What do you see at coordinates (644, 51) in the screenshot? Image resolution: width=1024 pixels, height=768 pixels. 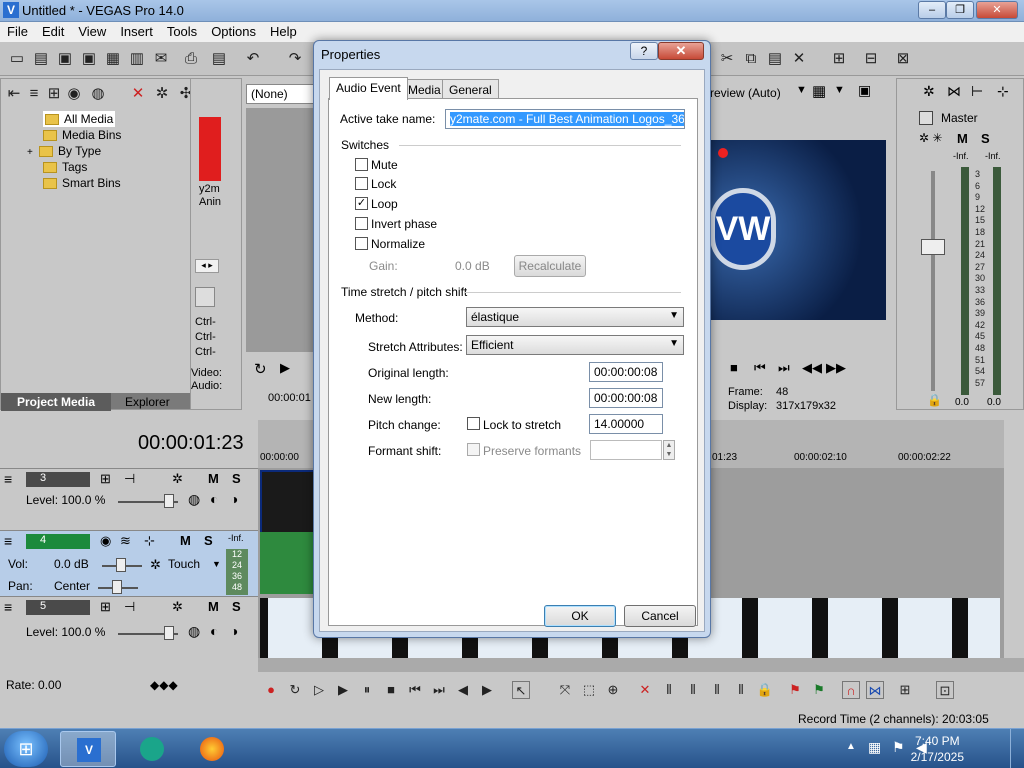 I see `dialog-help-button: ?` at bounding box center [644, 51].